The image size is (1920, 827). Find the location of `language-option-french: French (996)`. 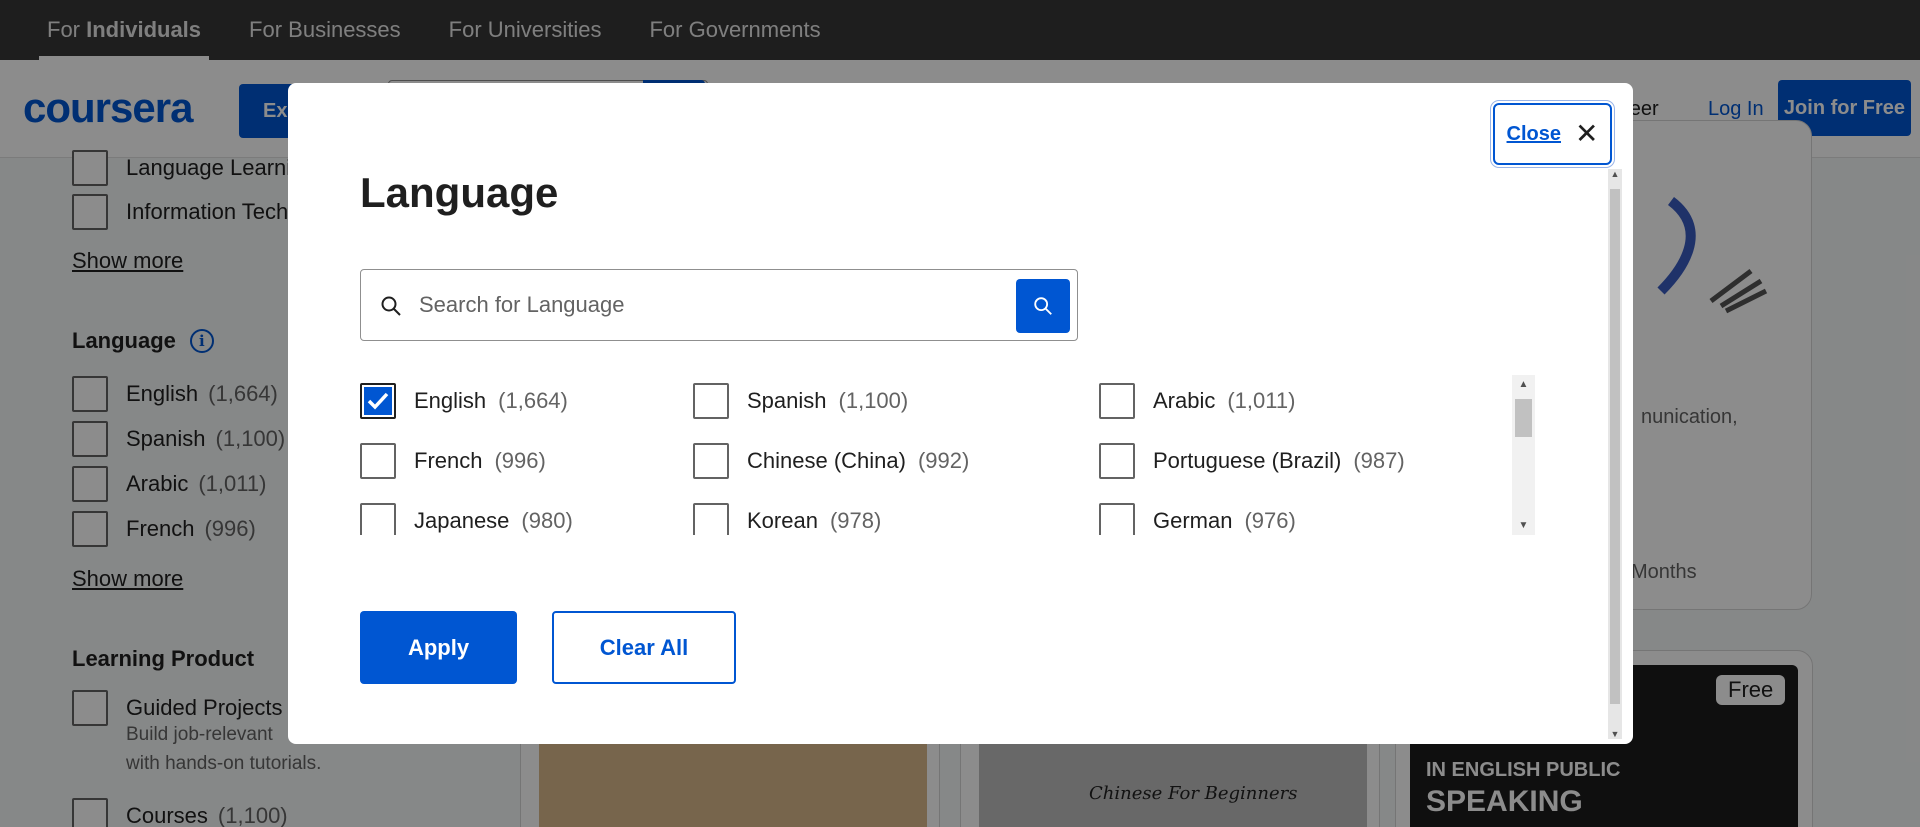

language-option-french: French (996) is located at coordinates (453, 461).